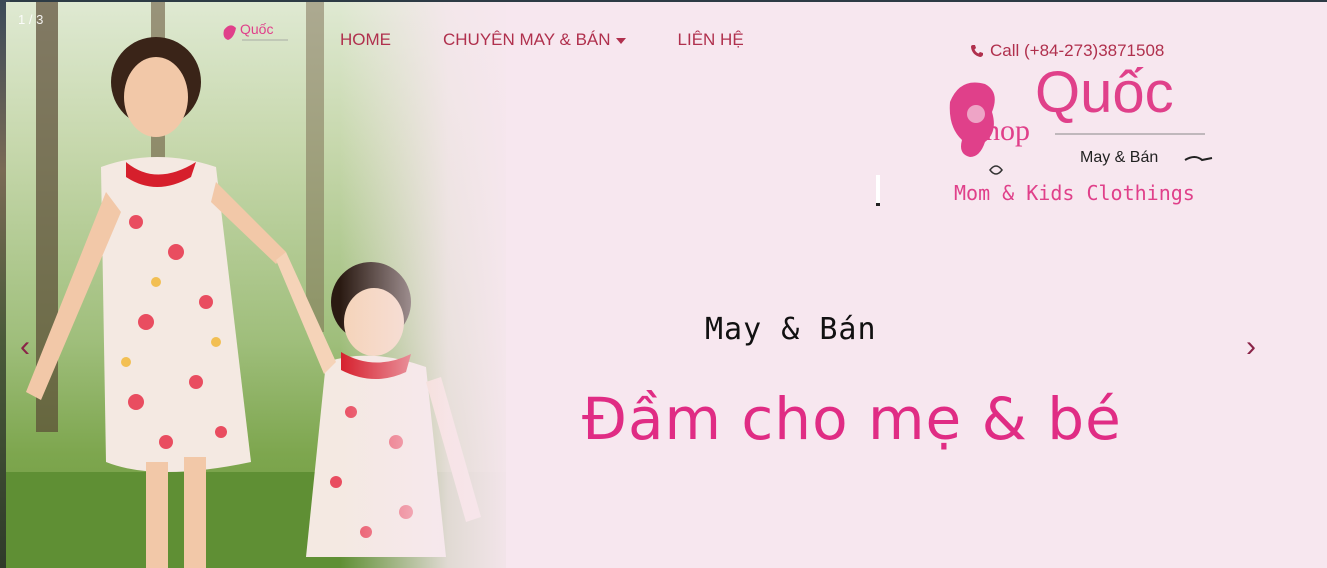 The image size is (1327, 568). I want to click on slider-prev-arrow: ‹, so click(25, 347).